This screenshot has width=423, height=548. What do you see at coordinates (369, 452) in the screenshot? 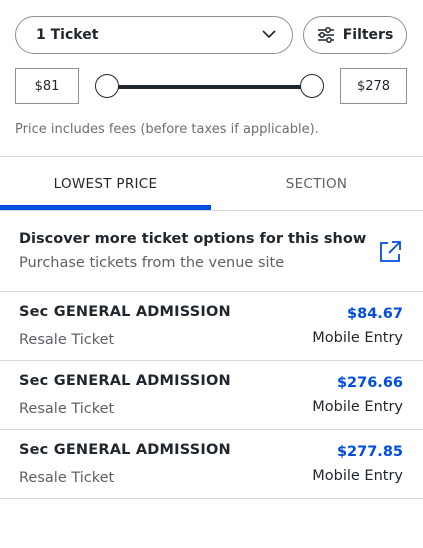
I see `listing-price: $277.85` at bounding box center [369, 452].